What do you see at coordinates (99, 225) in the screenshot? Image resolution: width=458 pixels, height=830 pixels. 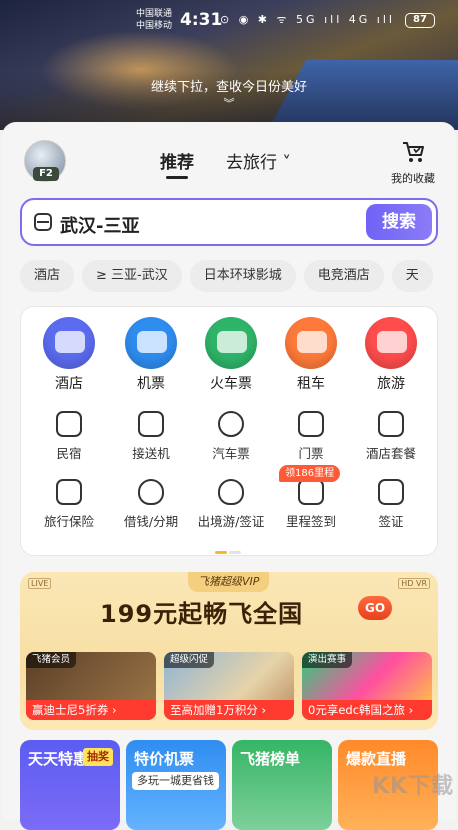 I see `search-input: 武汉-三亚` at bounding box center [99, 225].